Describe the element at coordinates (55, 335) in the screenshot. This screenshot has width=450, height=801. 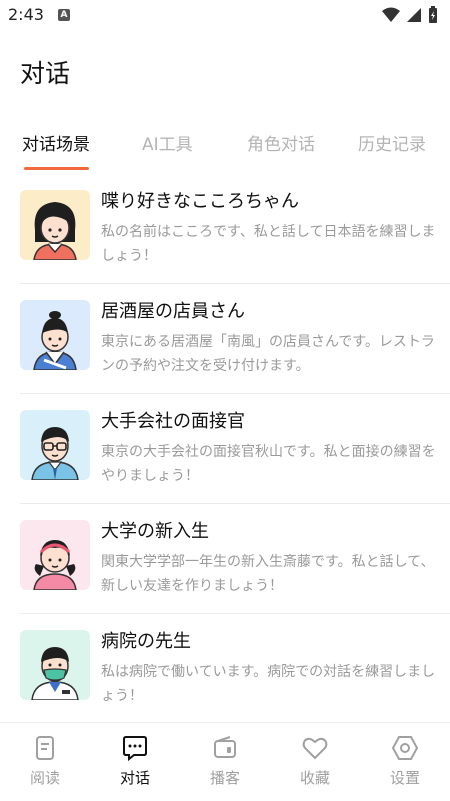
I see `waiter-avatar-icon` at that location.